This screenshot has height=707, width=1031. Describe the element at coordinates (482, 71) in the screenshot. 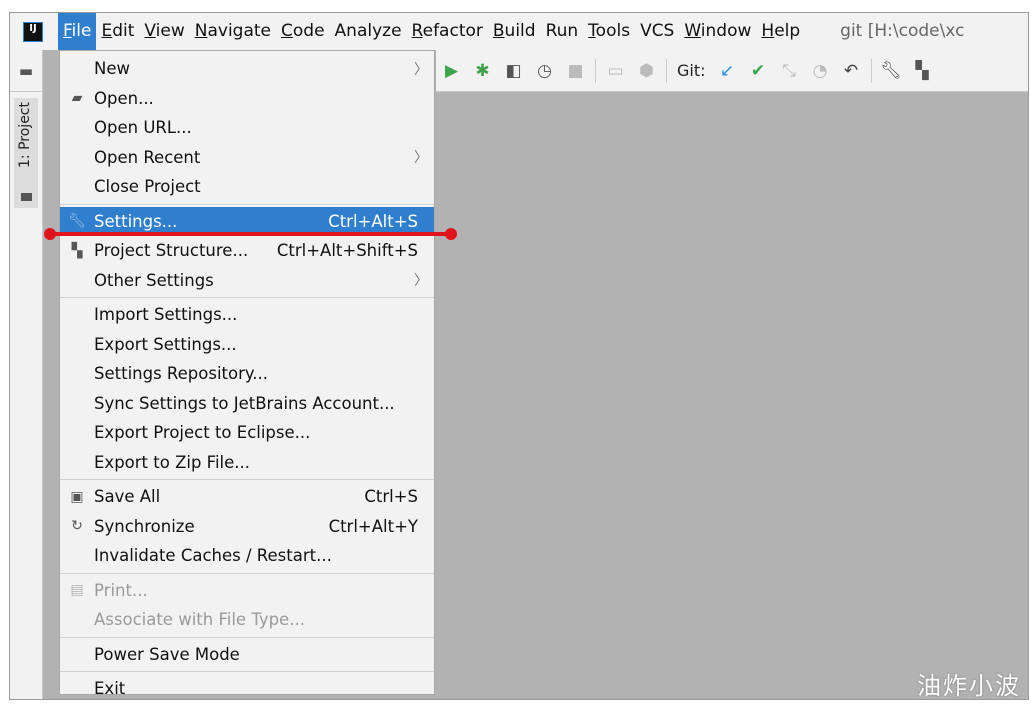

I see `debug-icon: ✱` at that location.